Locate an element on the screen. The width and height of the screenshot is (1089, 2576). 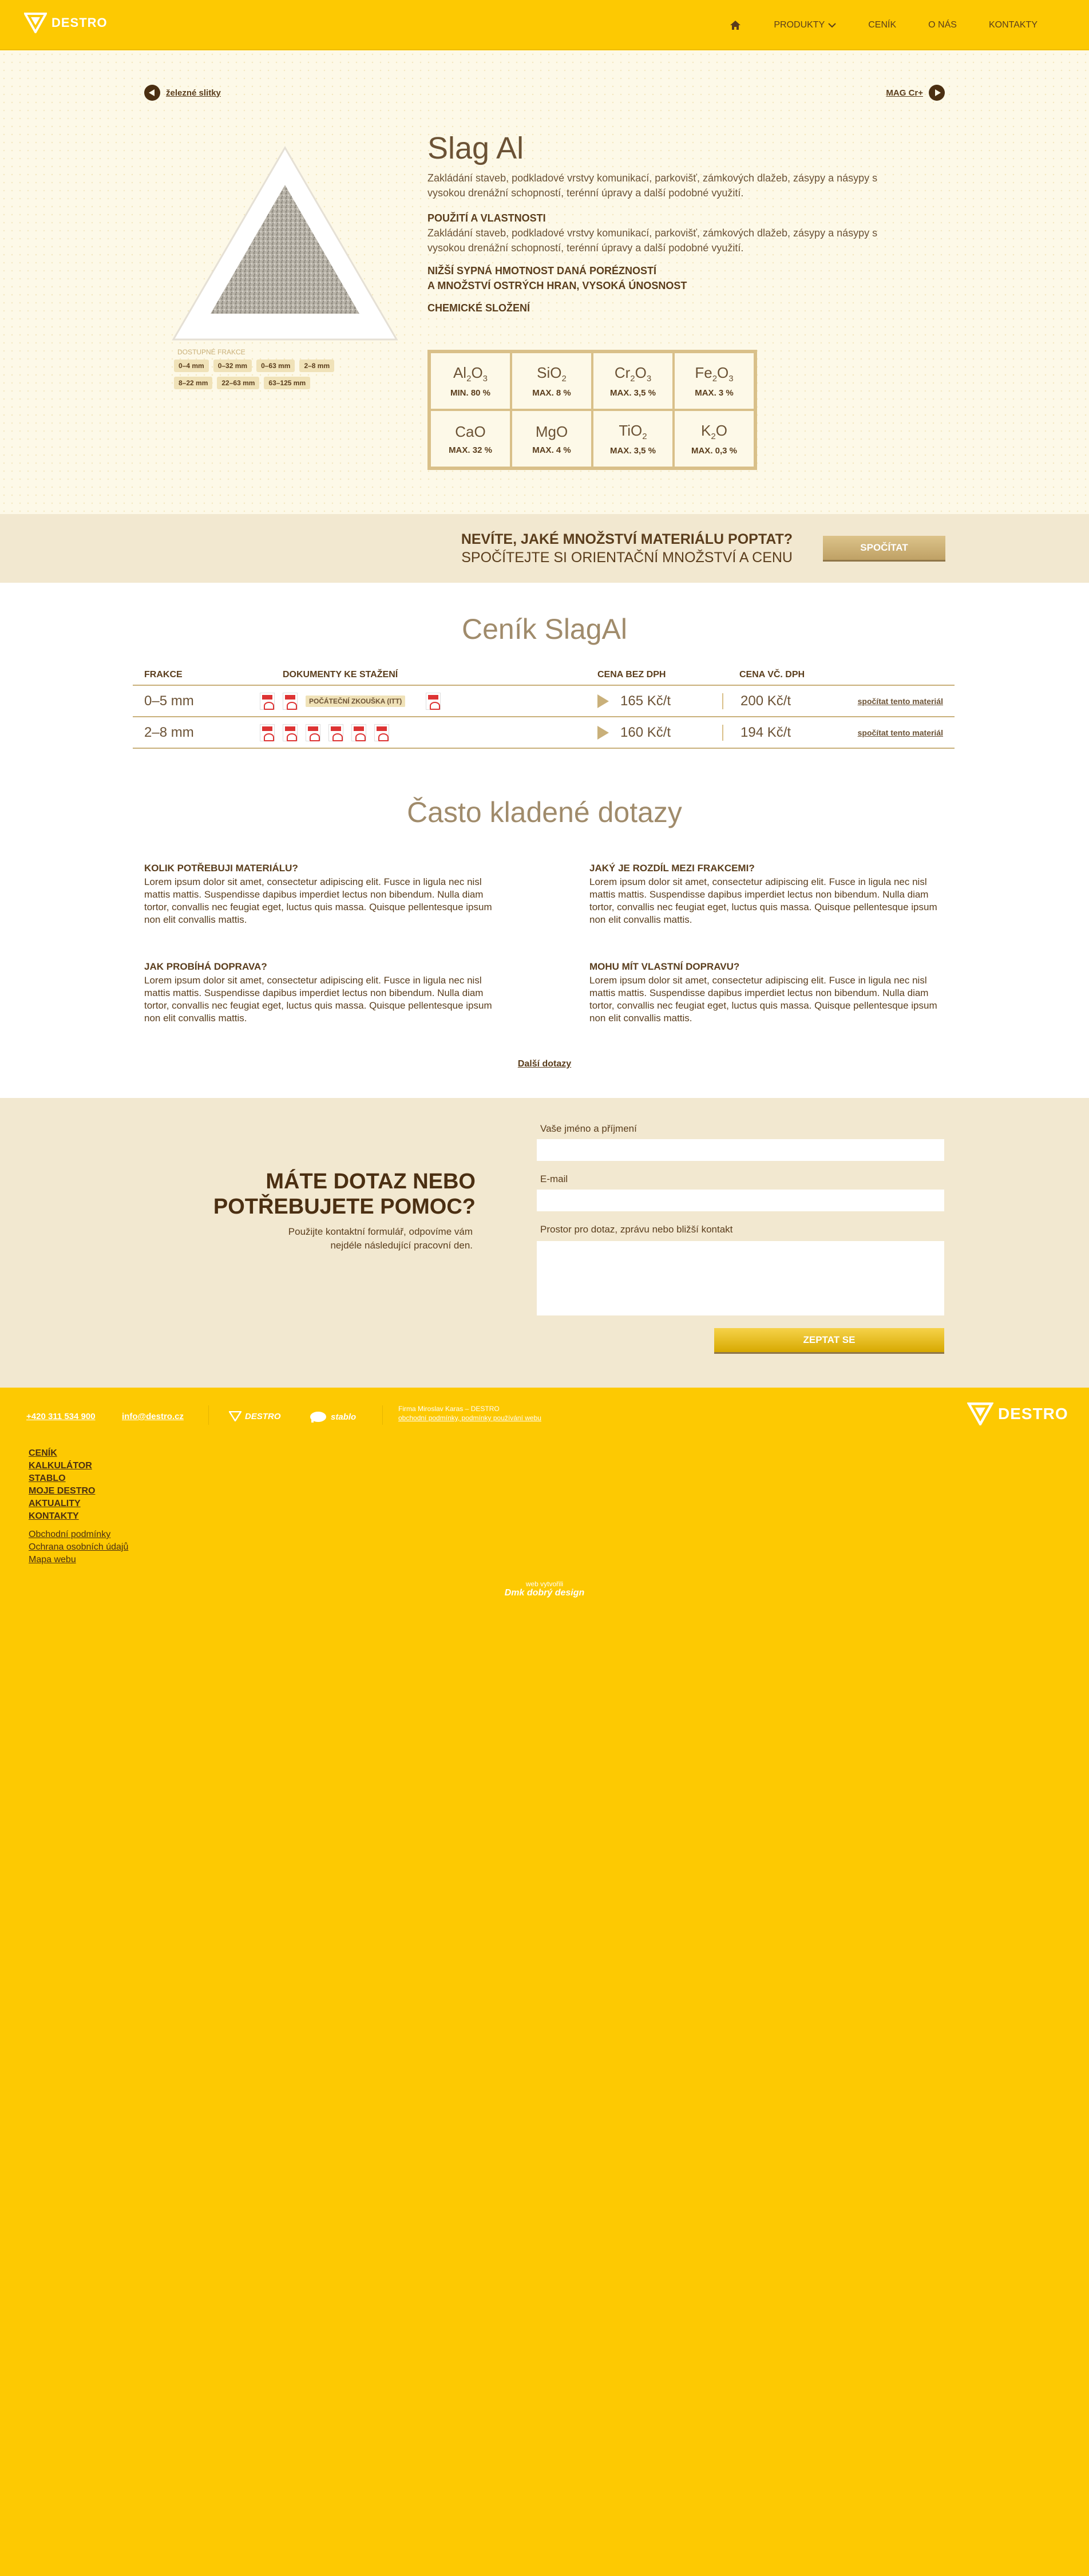
row-price: 165 Kč/t is located at coordinates (659, 701).